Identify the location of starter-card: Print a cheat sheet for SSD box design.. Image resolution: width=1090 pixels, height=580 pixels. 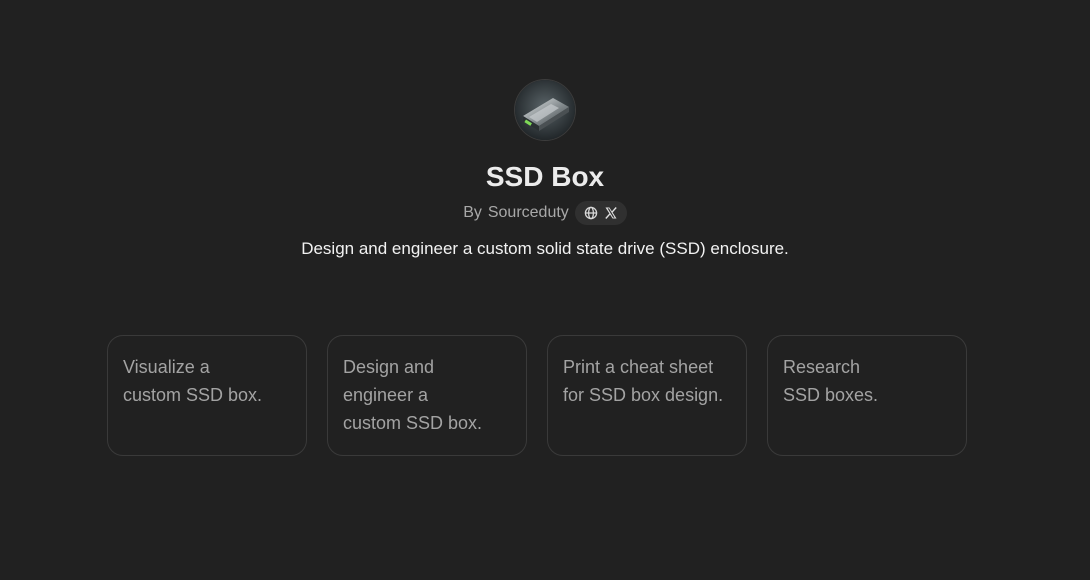
(647, 395).